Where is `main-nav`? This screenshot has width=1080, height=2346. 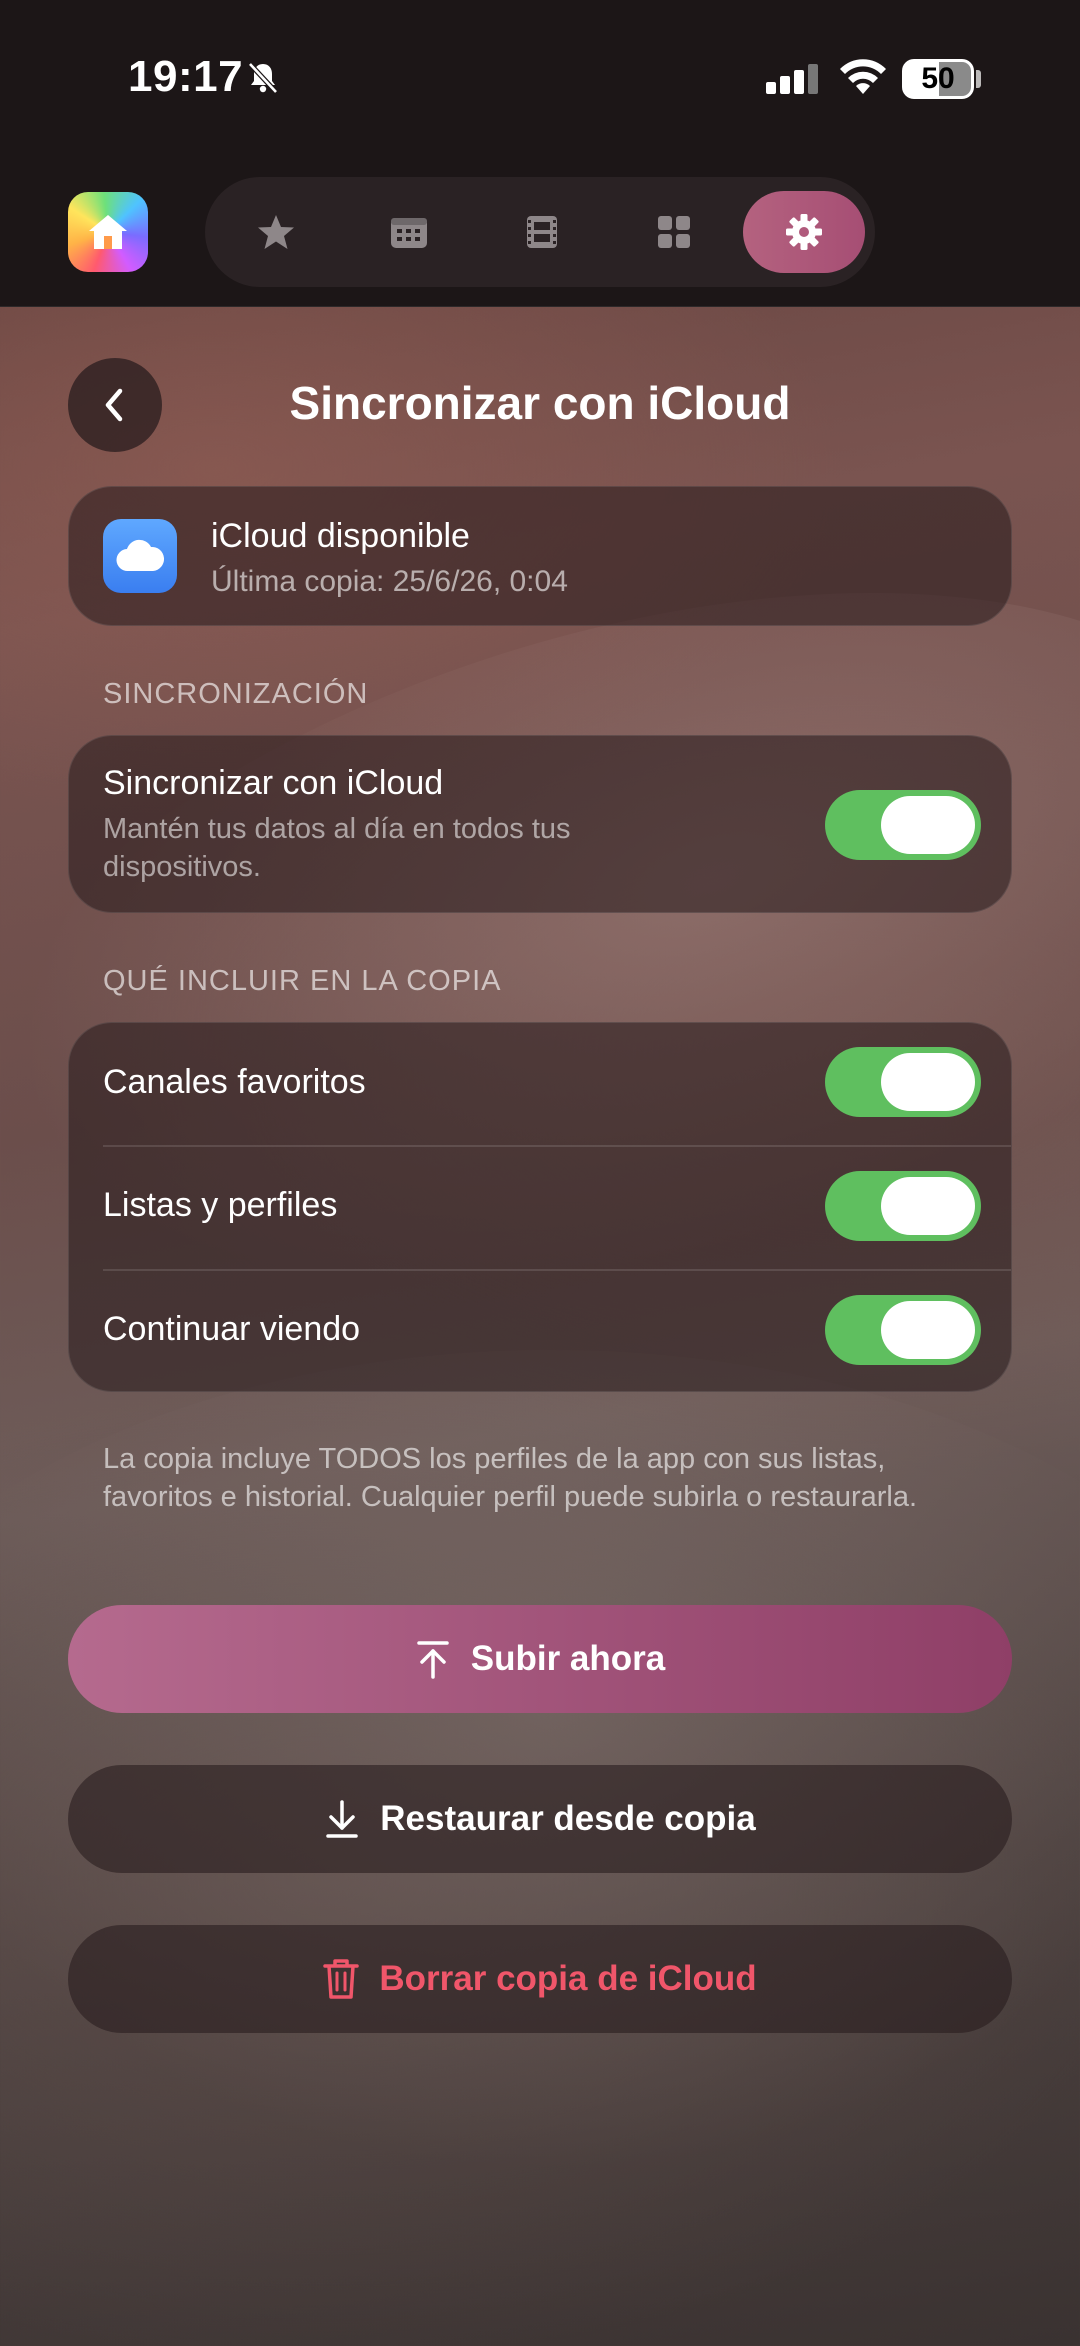
main-nav is located at coordinates (540, 232).